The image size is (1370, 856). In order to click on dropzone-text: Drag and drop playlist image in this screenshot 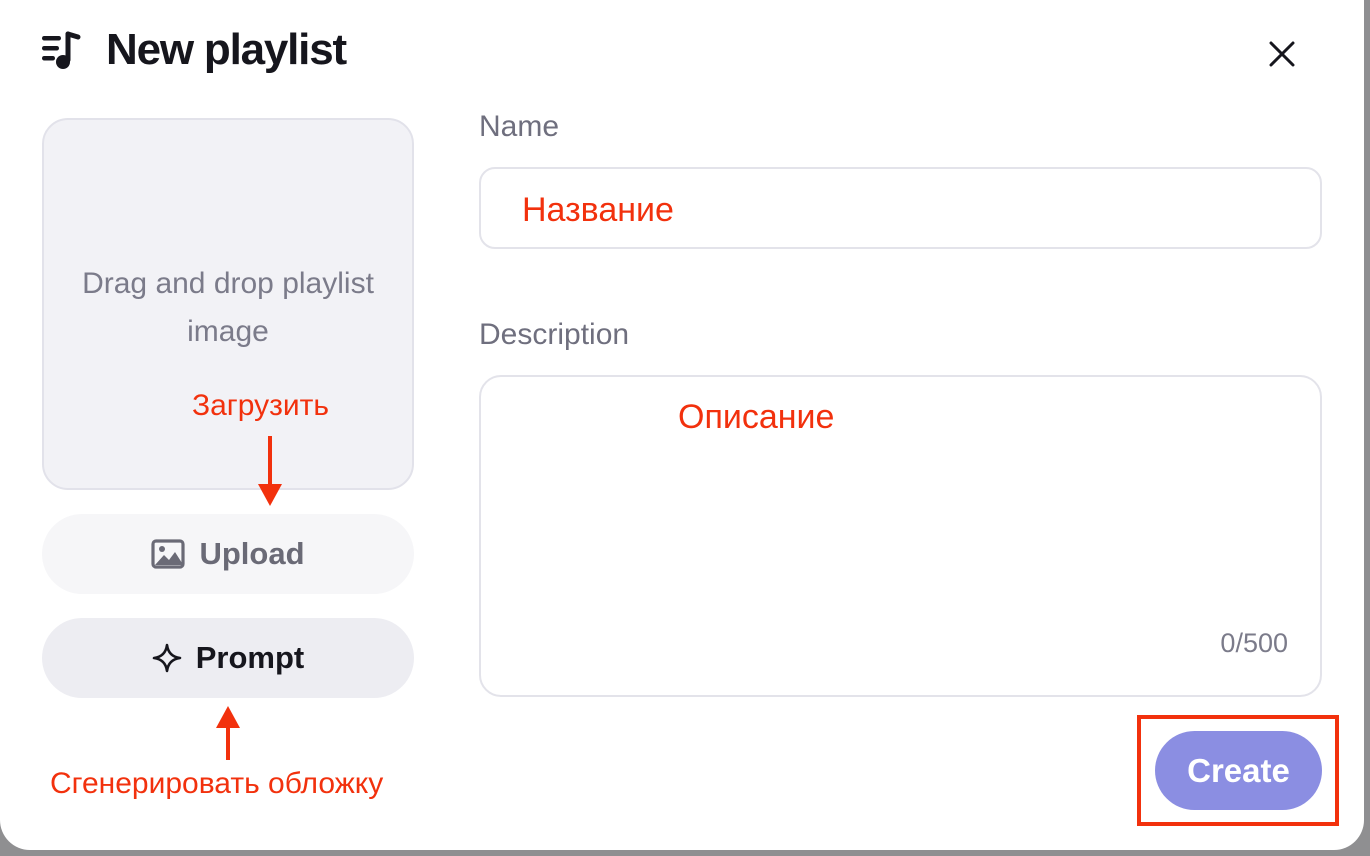, I will do `click(228, 307)`.